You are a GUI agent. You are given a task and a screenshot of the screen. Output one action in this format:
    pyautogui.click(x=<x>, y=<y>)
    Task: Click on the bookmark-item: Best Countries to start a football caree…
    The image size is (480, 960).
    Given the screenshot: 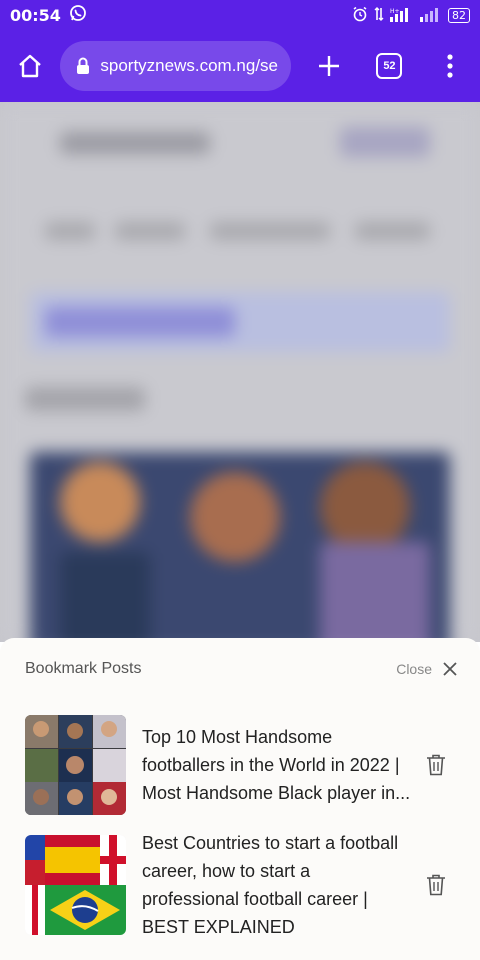 What is the action you would take?
    pyautogui.click(x=242, y=885)
    